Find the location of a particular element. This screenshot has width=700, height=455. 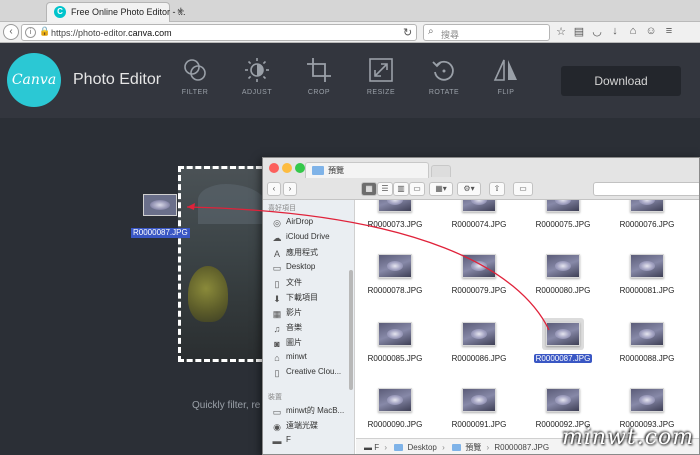

sidebar-item-music: ♫ 音樂 is located at coordinates (287, 329).